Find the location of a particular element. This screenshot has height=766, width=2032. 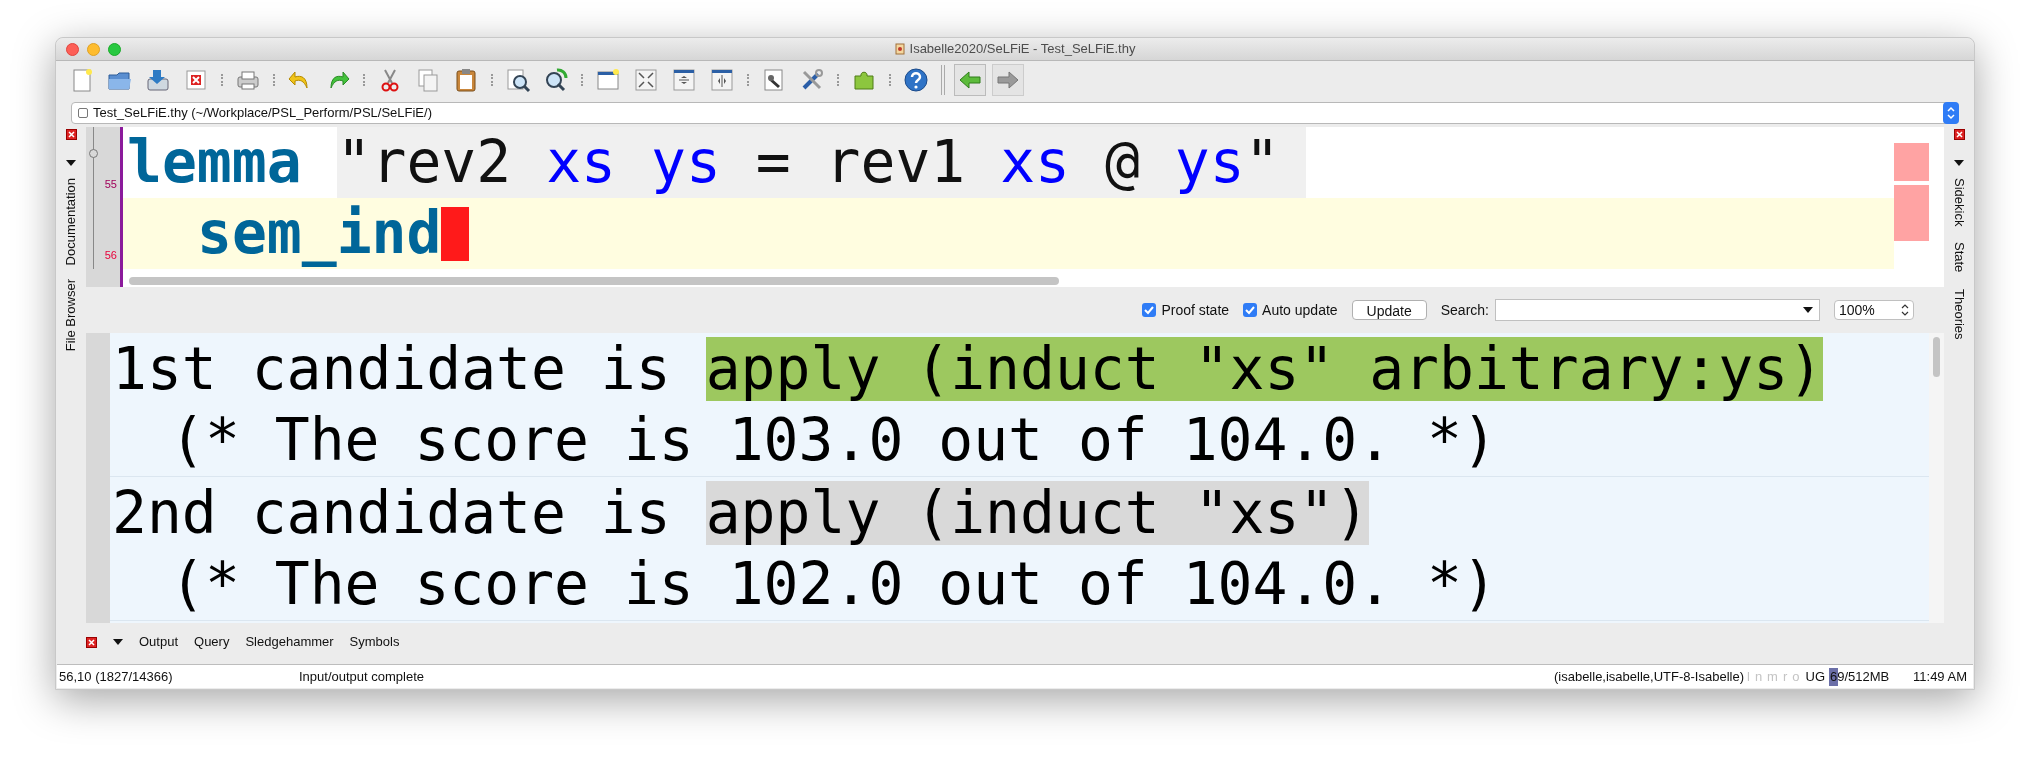

command-suggestion: apply (induct "xs") is located at coordinates (1037, 513).